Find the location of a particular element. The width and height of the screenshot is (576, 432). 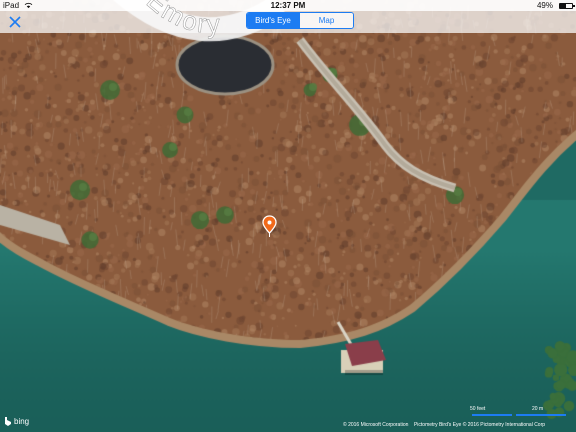

wifi-icon is located at coordinates (28, 5).